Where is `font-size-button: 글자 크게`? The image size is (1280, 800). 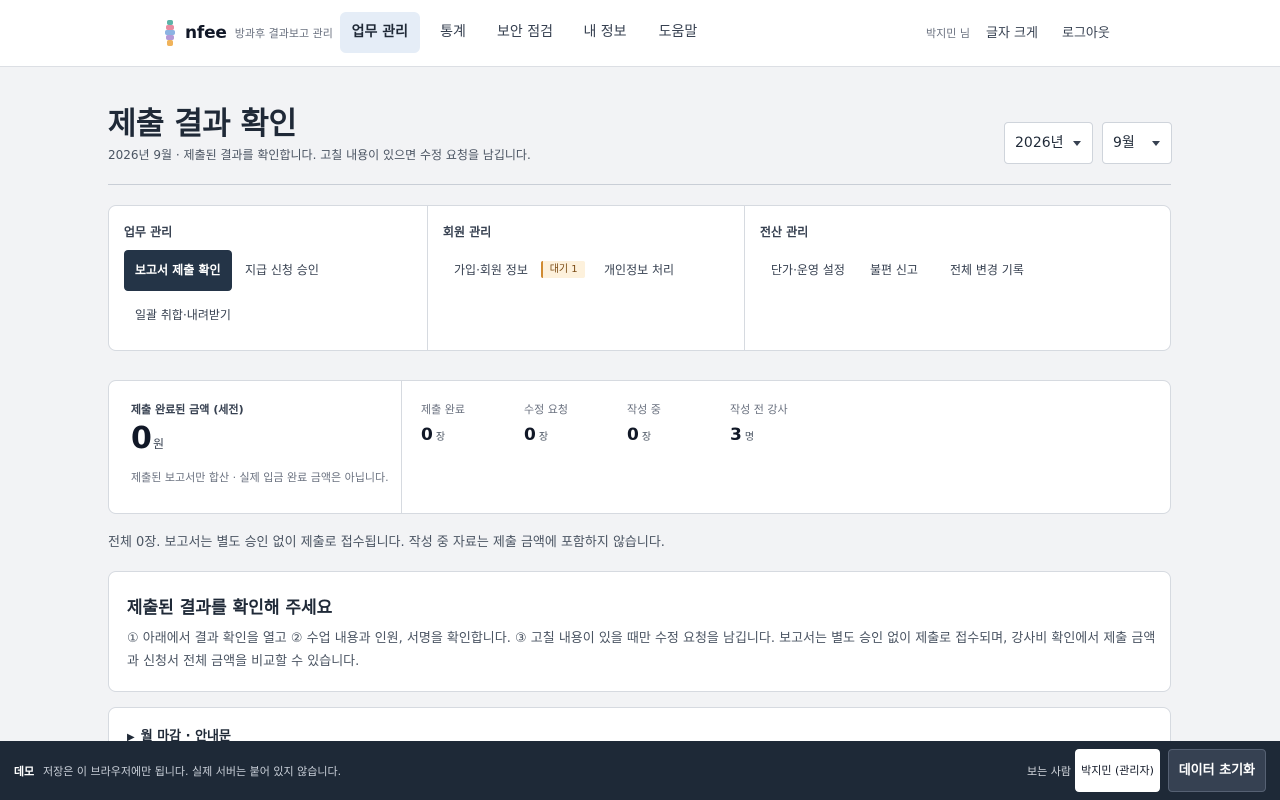
font-size-button: 글자 크게 is located at coordinates (1012, 31).